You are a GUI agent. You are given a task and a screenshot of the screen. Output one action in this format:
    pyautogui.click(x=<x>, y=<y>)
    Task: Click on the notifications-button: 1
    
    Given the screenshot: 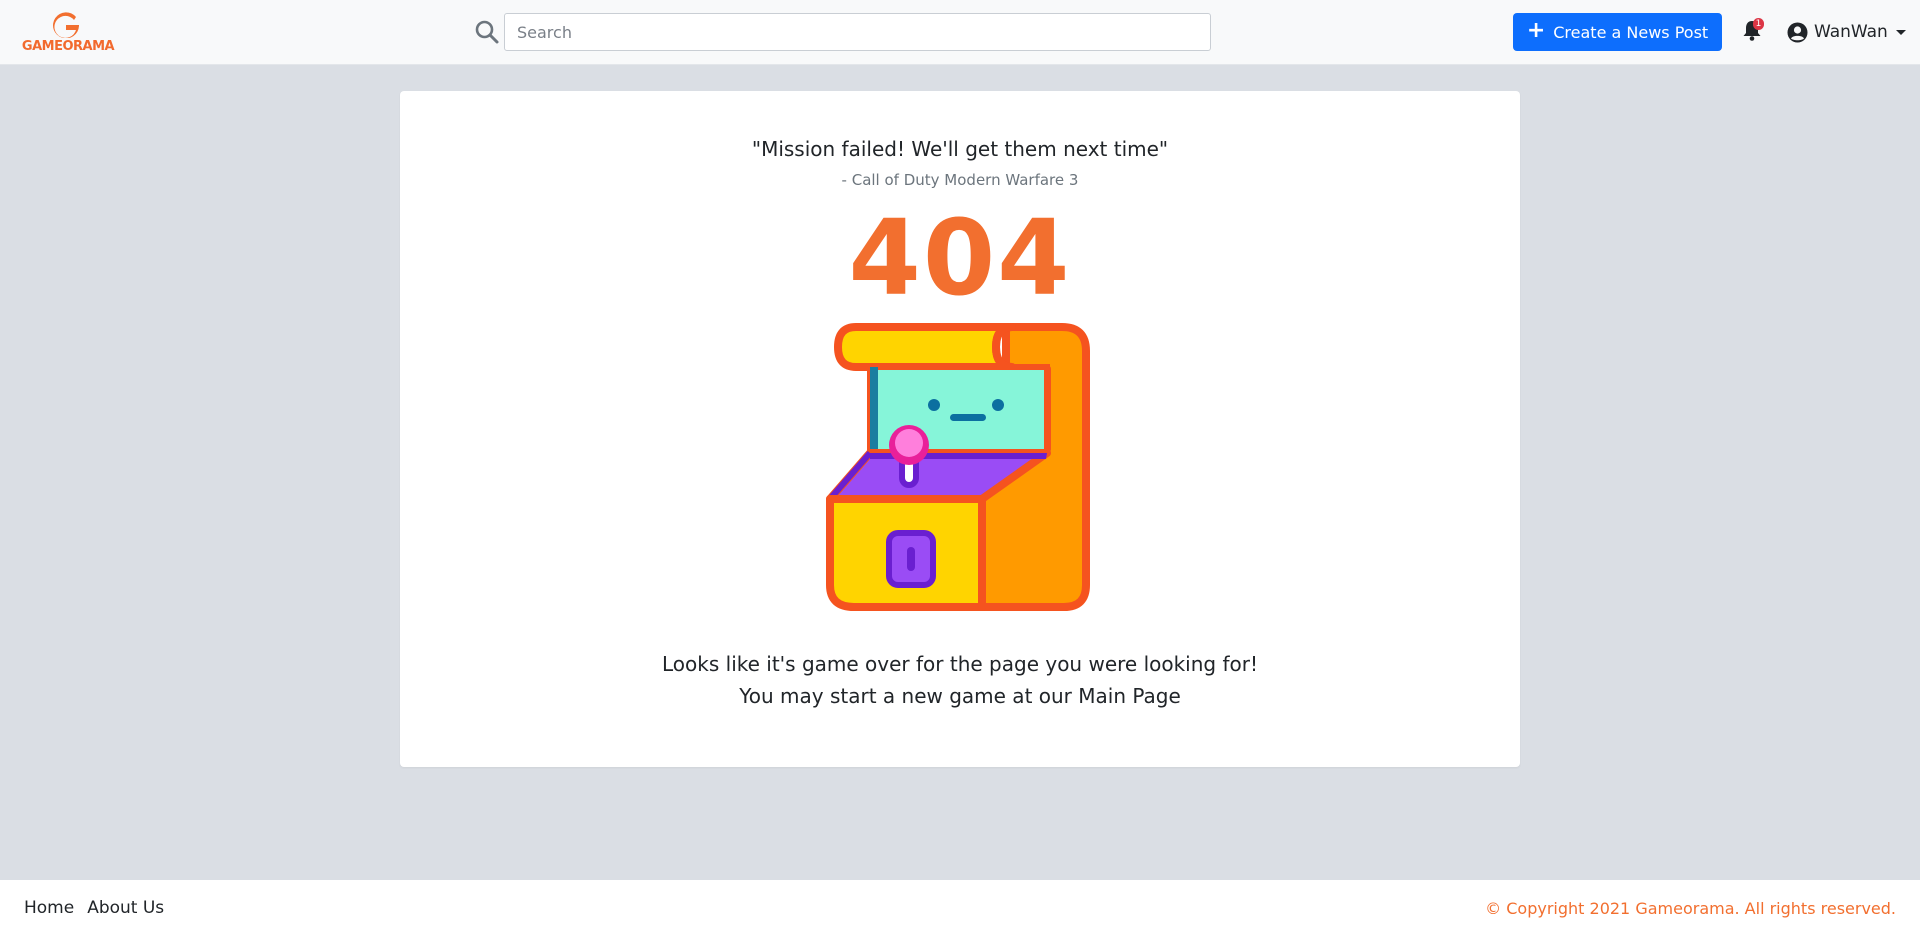 What is the action you would take?
    pyautogui.click(x=1754, y=31)
    